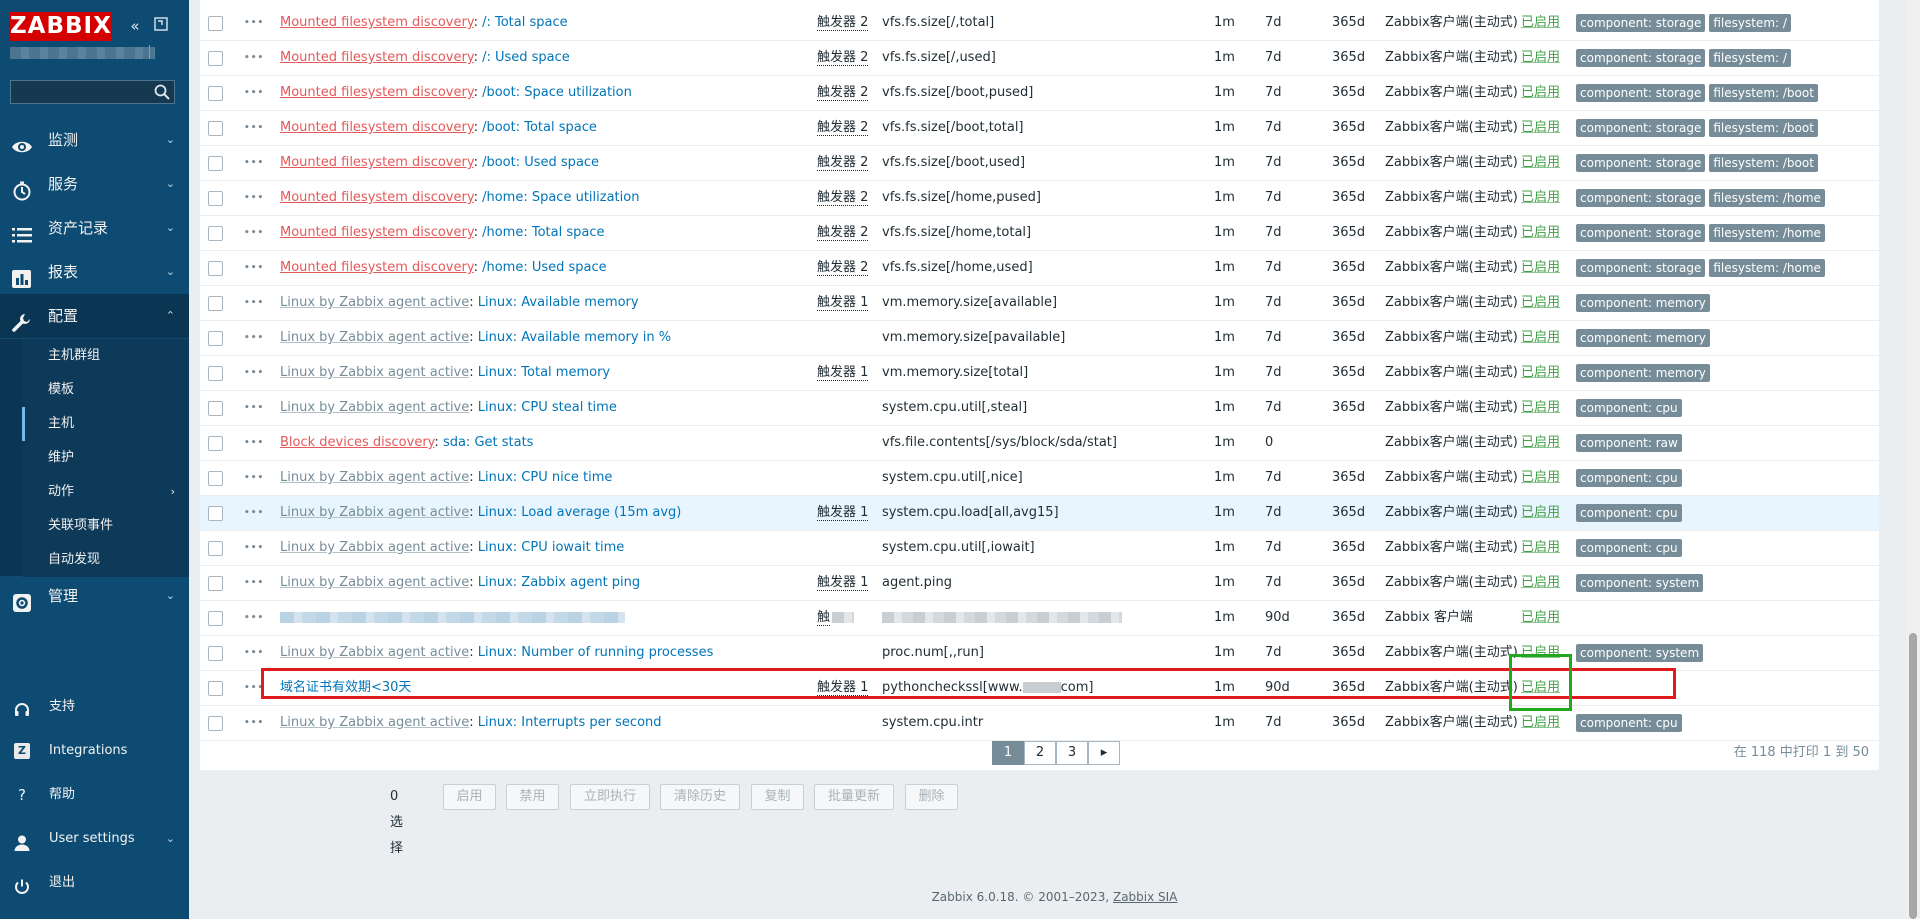 This screenshot has width=1920, height=919. Describe the element at coordinates (105, 492) in the screenshot. I see `submenu-actions: 动作 ›` at that location.